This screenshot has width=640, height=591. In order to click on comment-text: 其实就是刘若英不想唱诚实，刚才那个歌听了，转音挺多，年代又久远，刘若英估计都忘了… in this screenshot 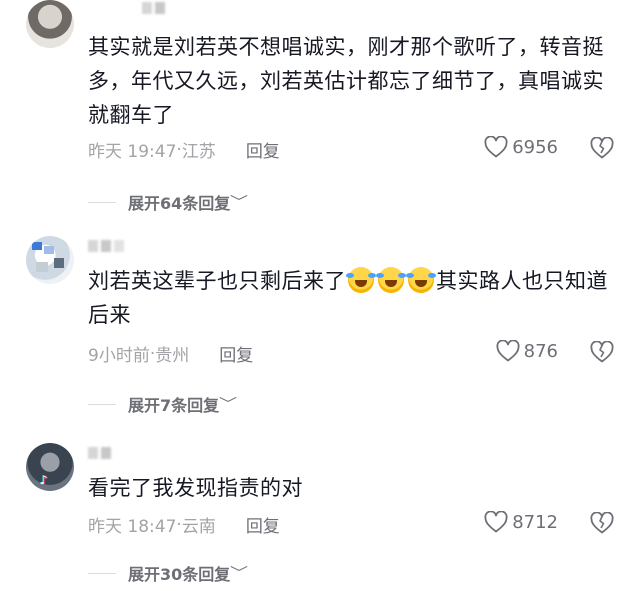, I will do `click(346, 81)`.